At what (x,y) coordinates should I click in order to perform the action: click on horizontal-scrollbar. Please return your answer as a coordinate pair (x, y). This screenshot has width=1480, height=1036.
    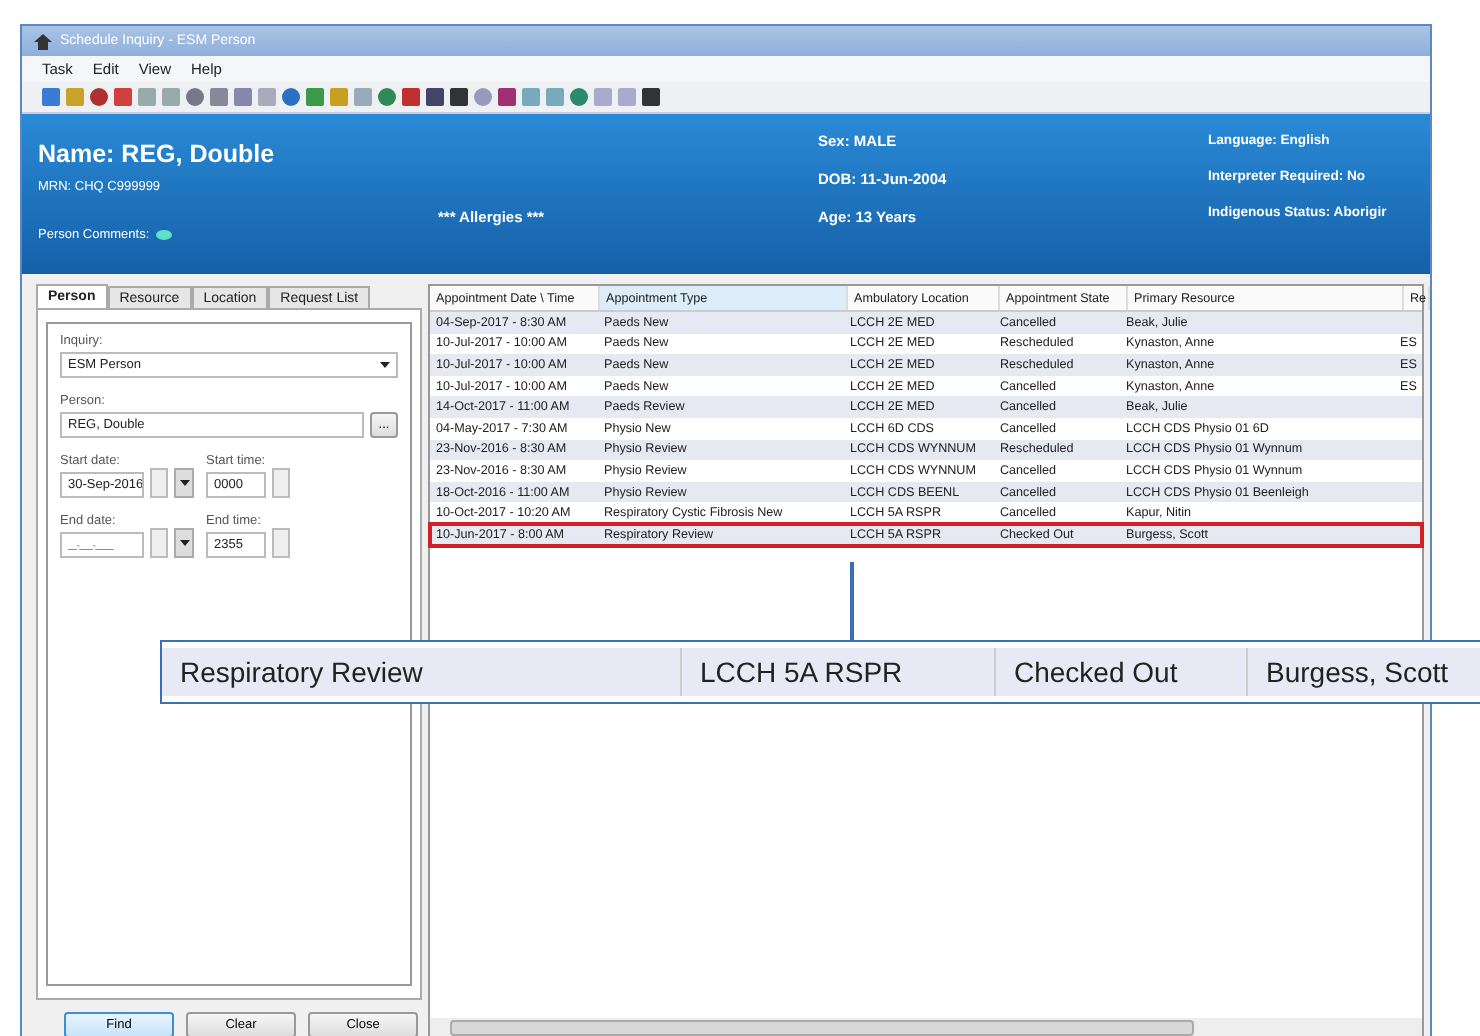
    Looking at the image, I should click on (926, 1027).